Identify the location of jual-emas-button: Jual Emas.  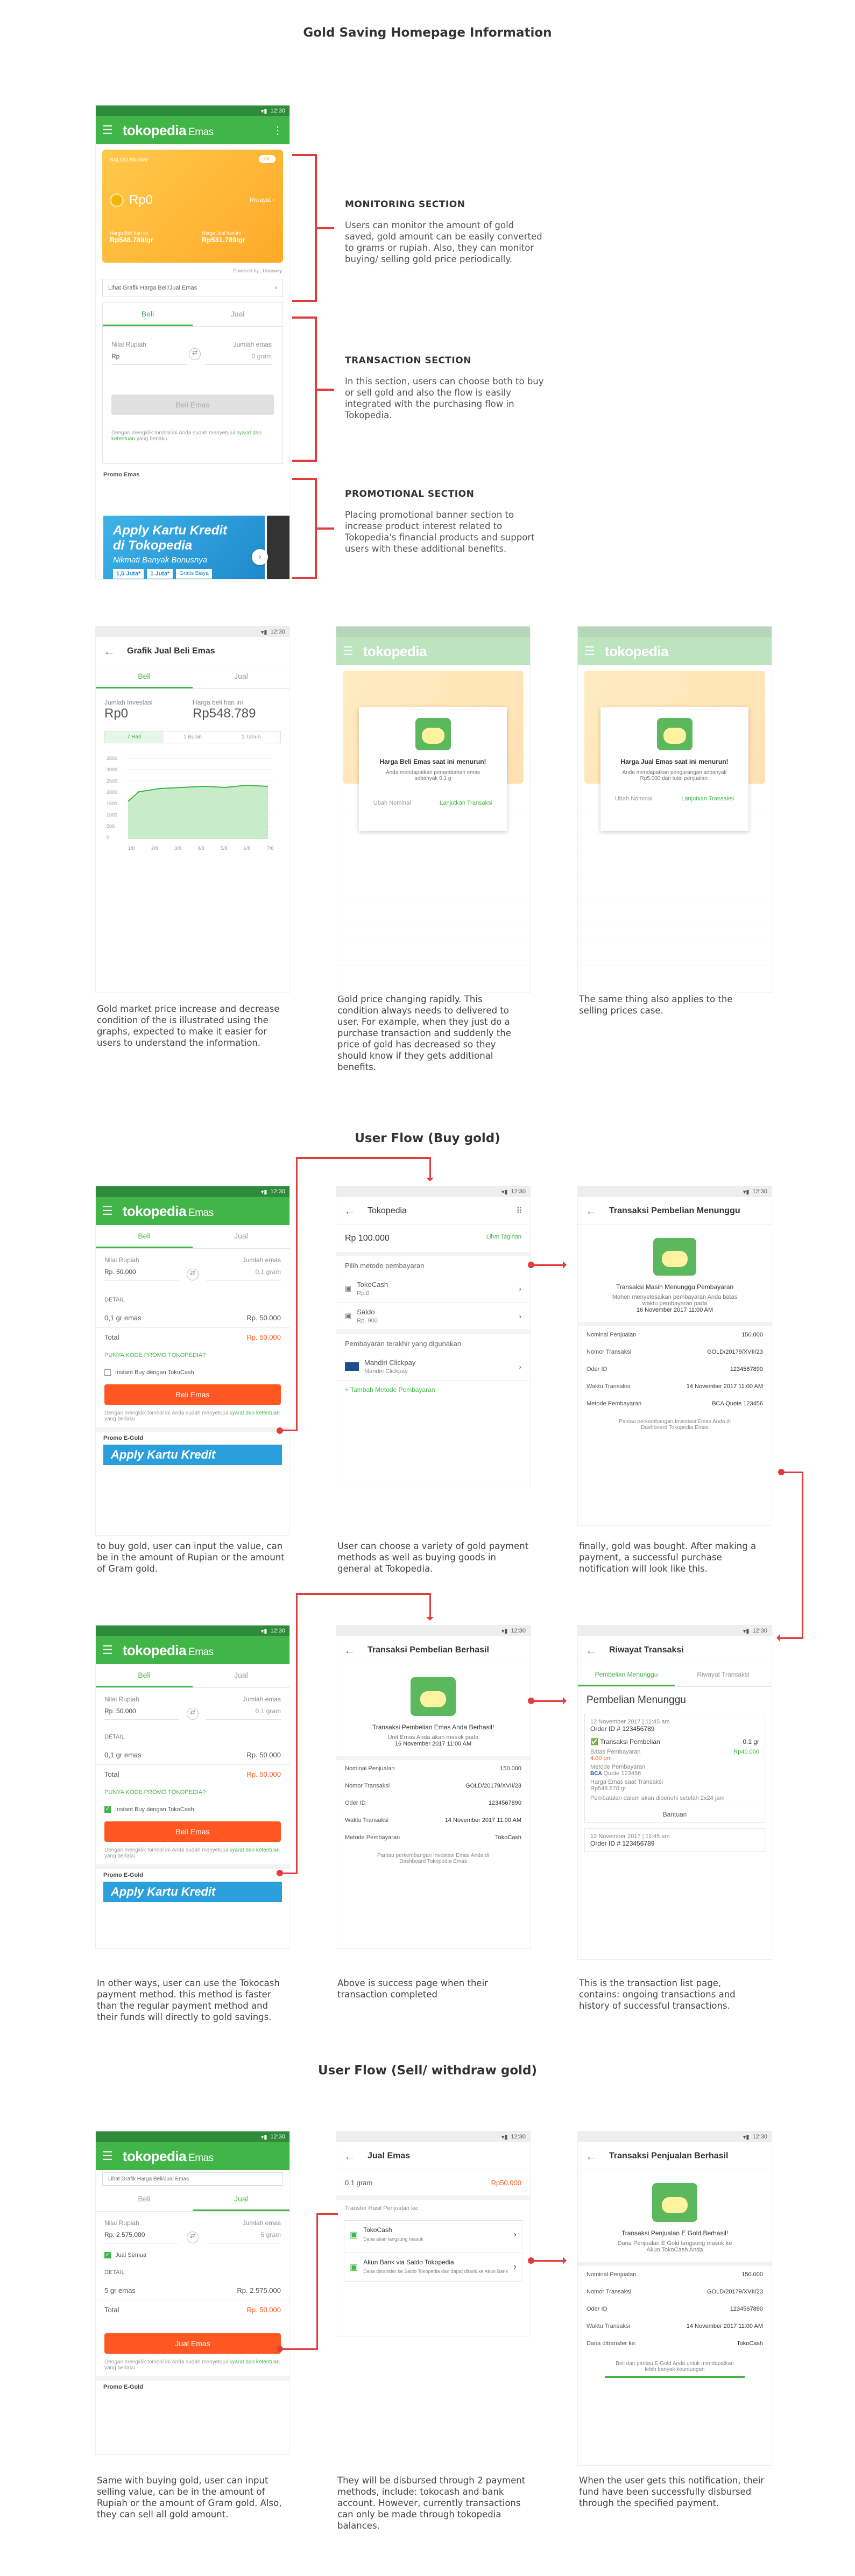
(192, 2343).